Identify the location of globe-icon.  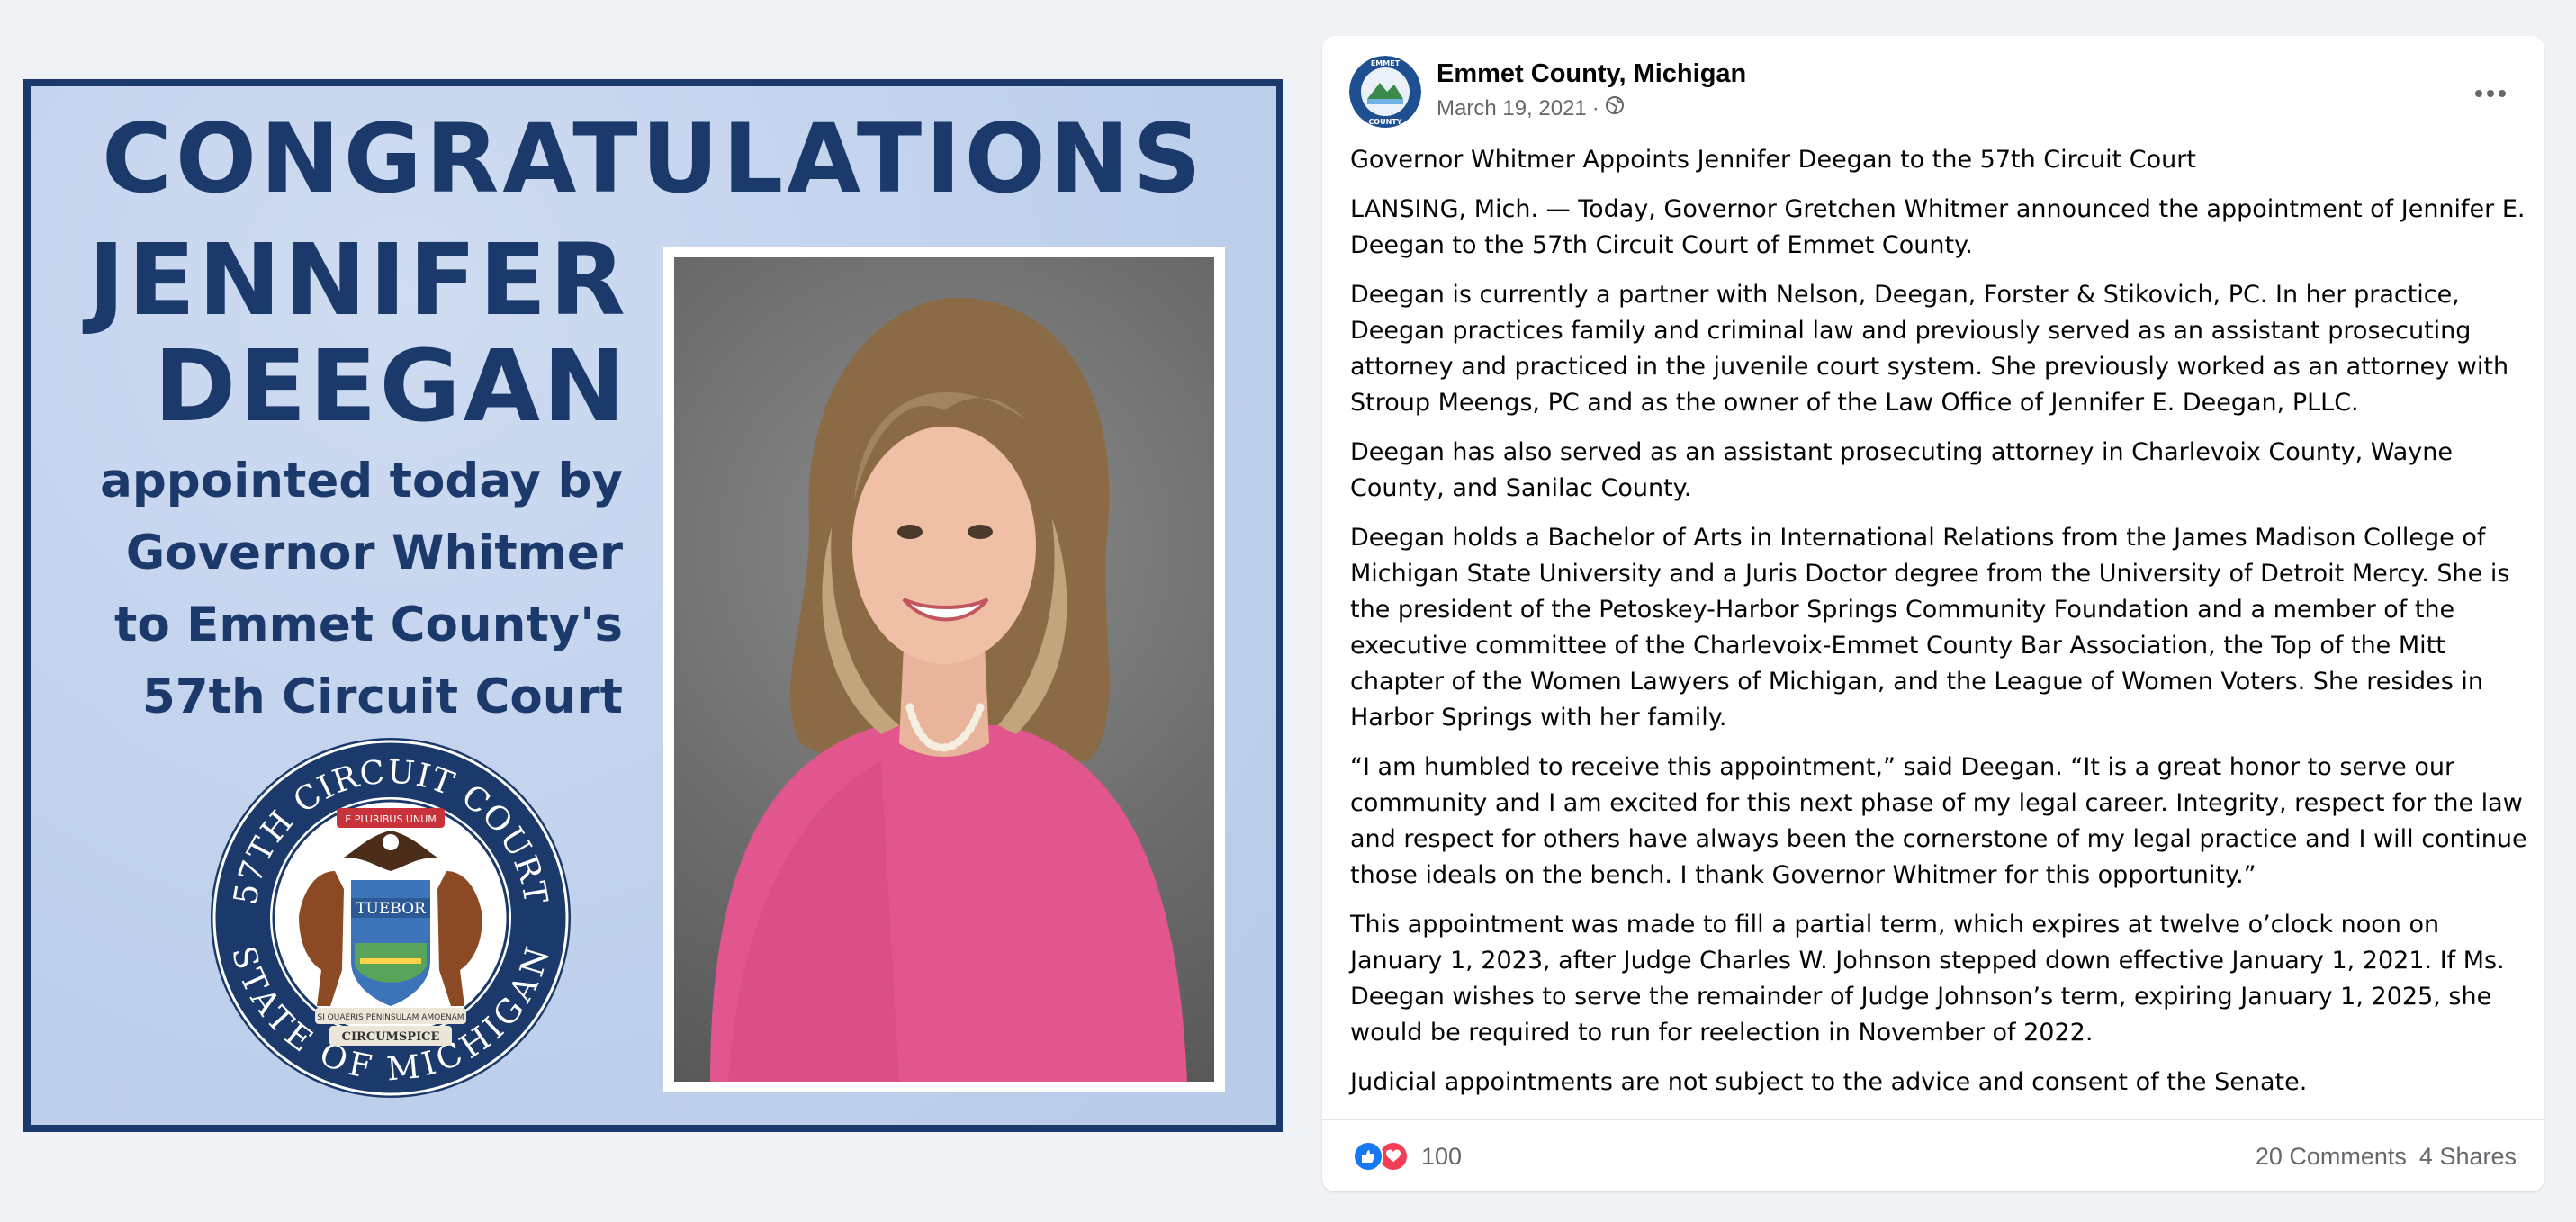
(1615, 108).